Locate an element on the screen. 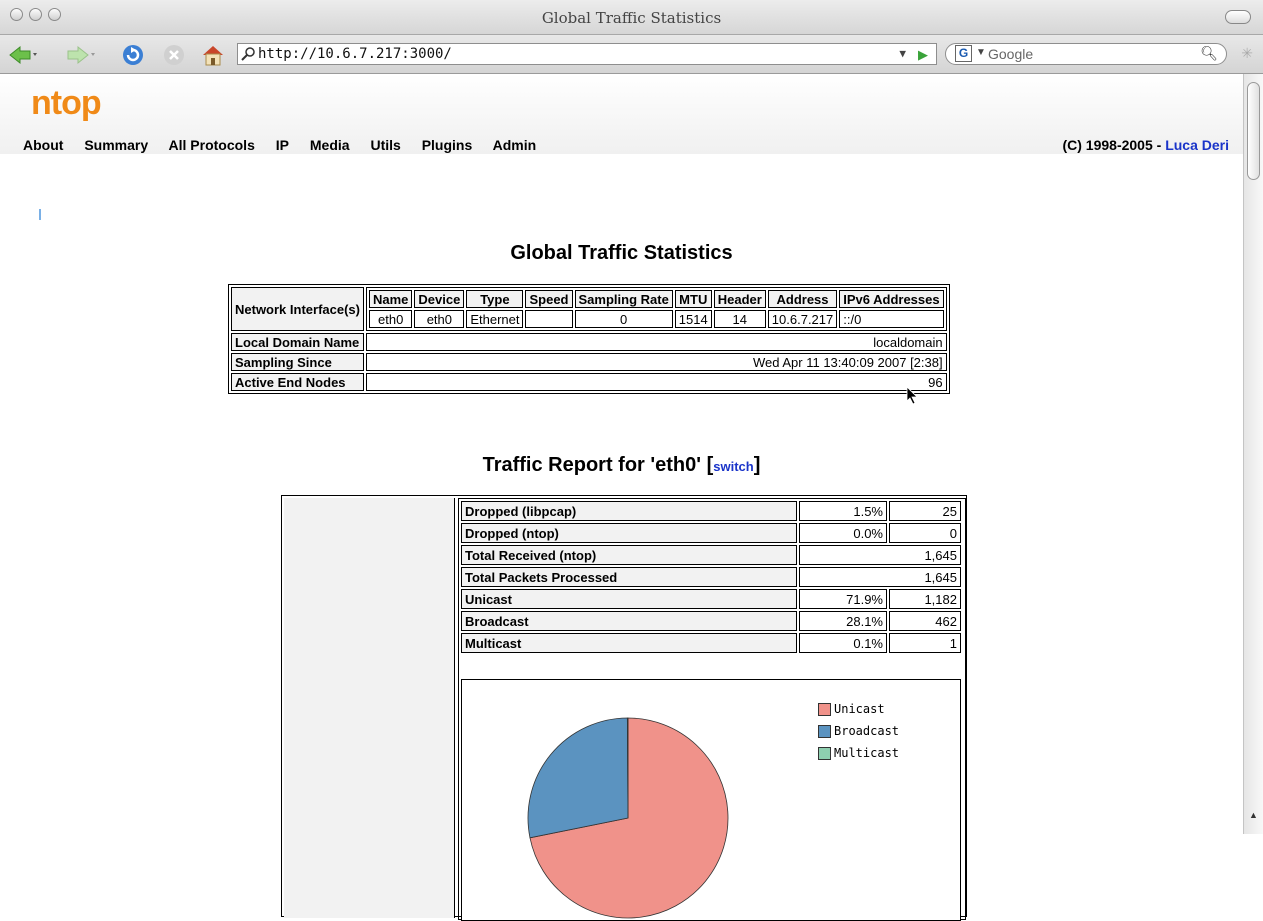 The width and height of the screenshot is (1263, 921). reload-icon is located at coordinates (133, 55).